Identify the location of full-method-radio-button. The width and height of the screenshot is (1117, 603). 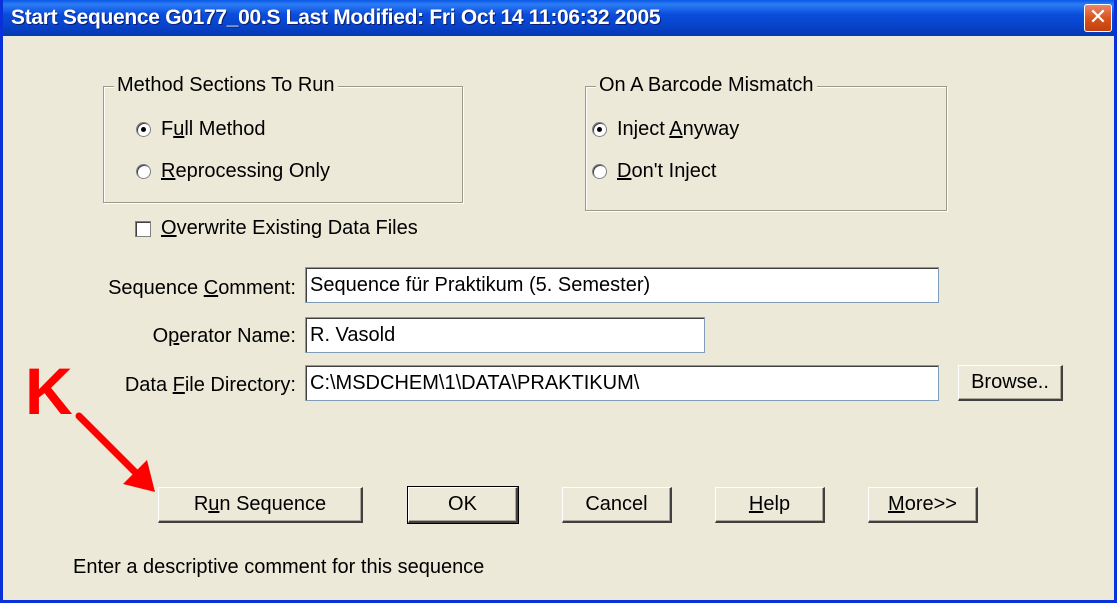
(143, 129).